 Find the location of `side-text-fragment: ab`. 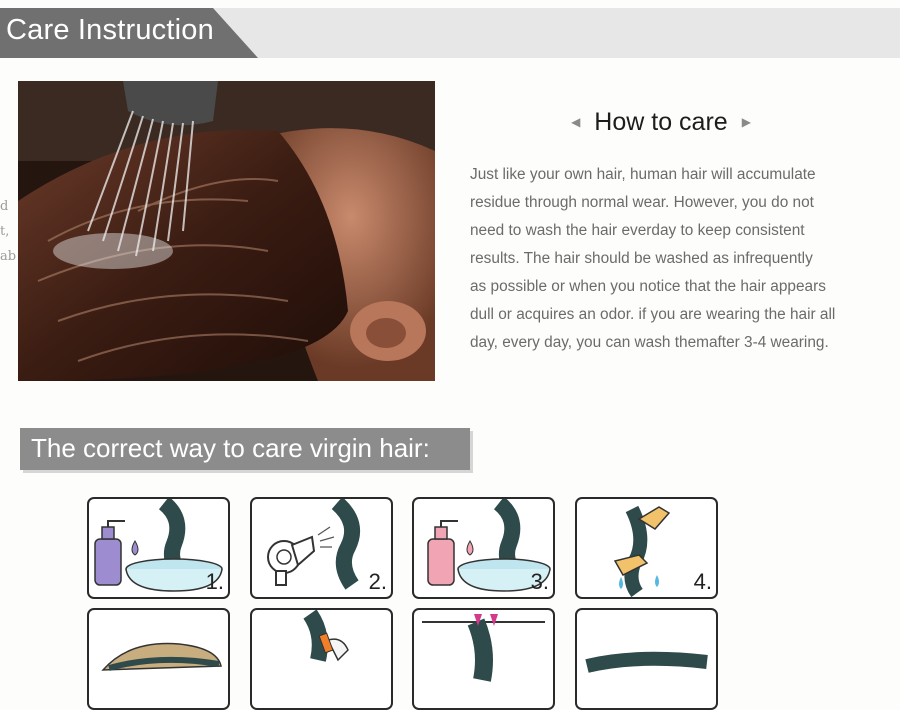

side-text-fragment: ab is located at coordinates (8, 256).